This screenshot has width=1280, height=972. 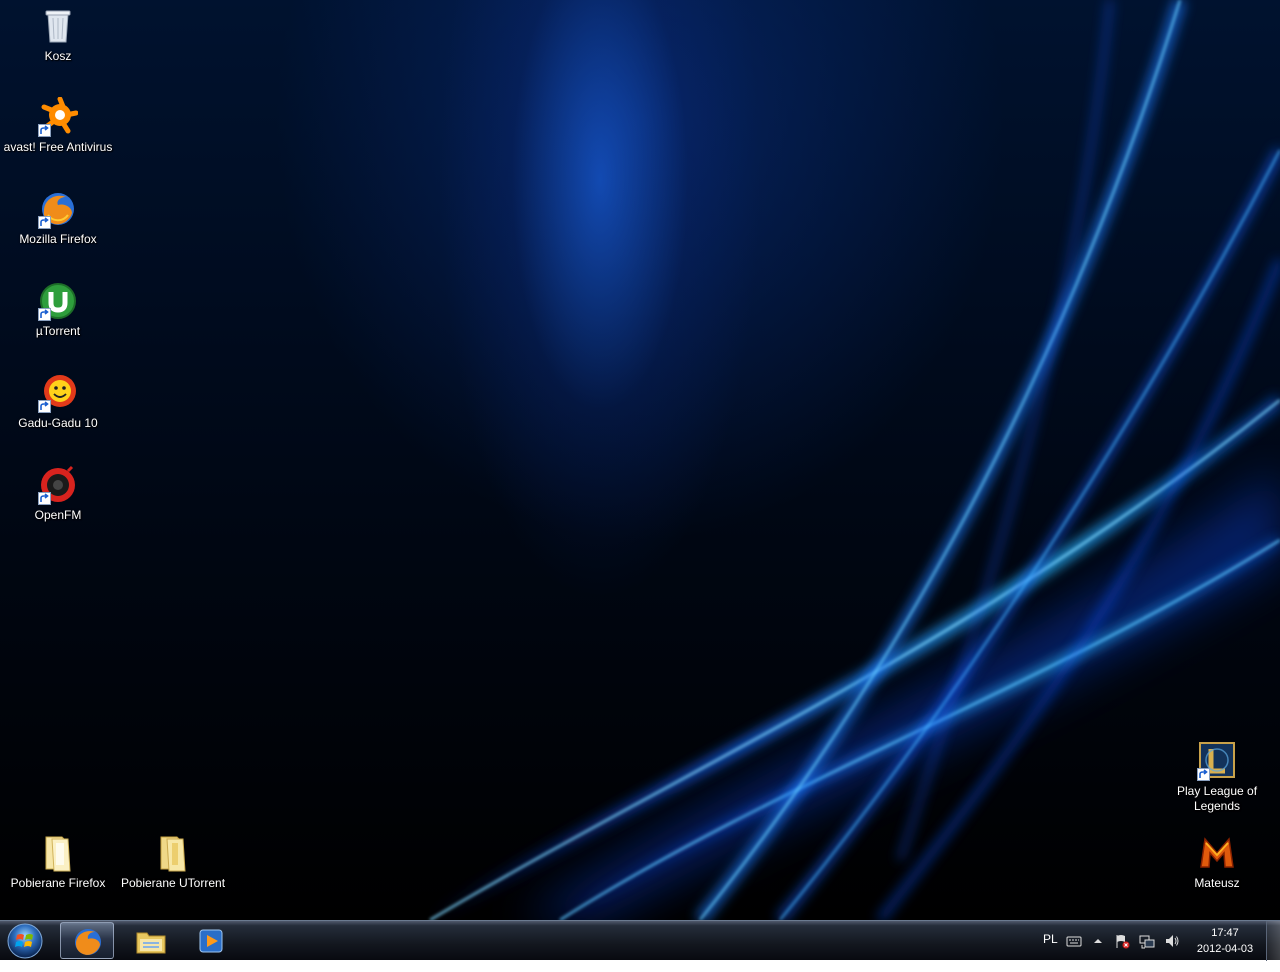 I want to click on desktop-icon-avast: avast! Free Antivirus, so click(x=58, y=126).